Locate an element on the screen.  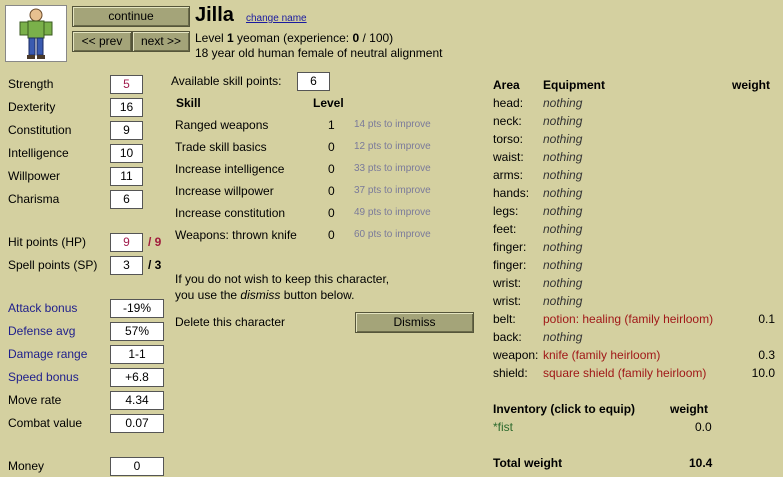
dismiss-note-line2: you use the dismiss button below. is located at coordinates (265, 295).